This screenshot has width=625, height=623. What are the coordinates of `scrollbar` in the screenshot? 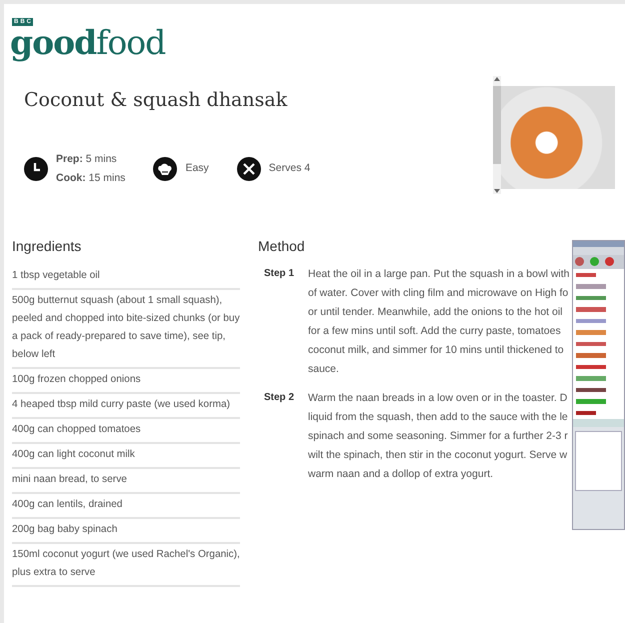 It's located at (497, 135).